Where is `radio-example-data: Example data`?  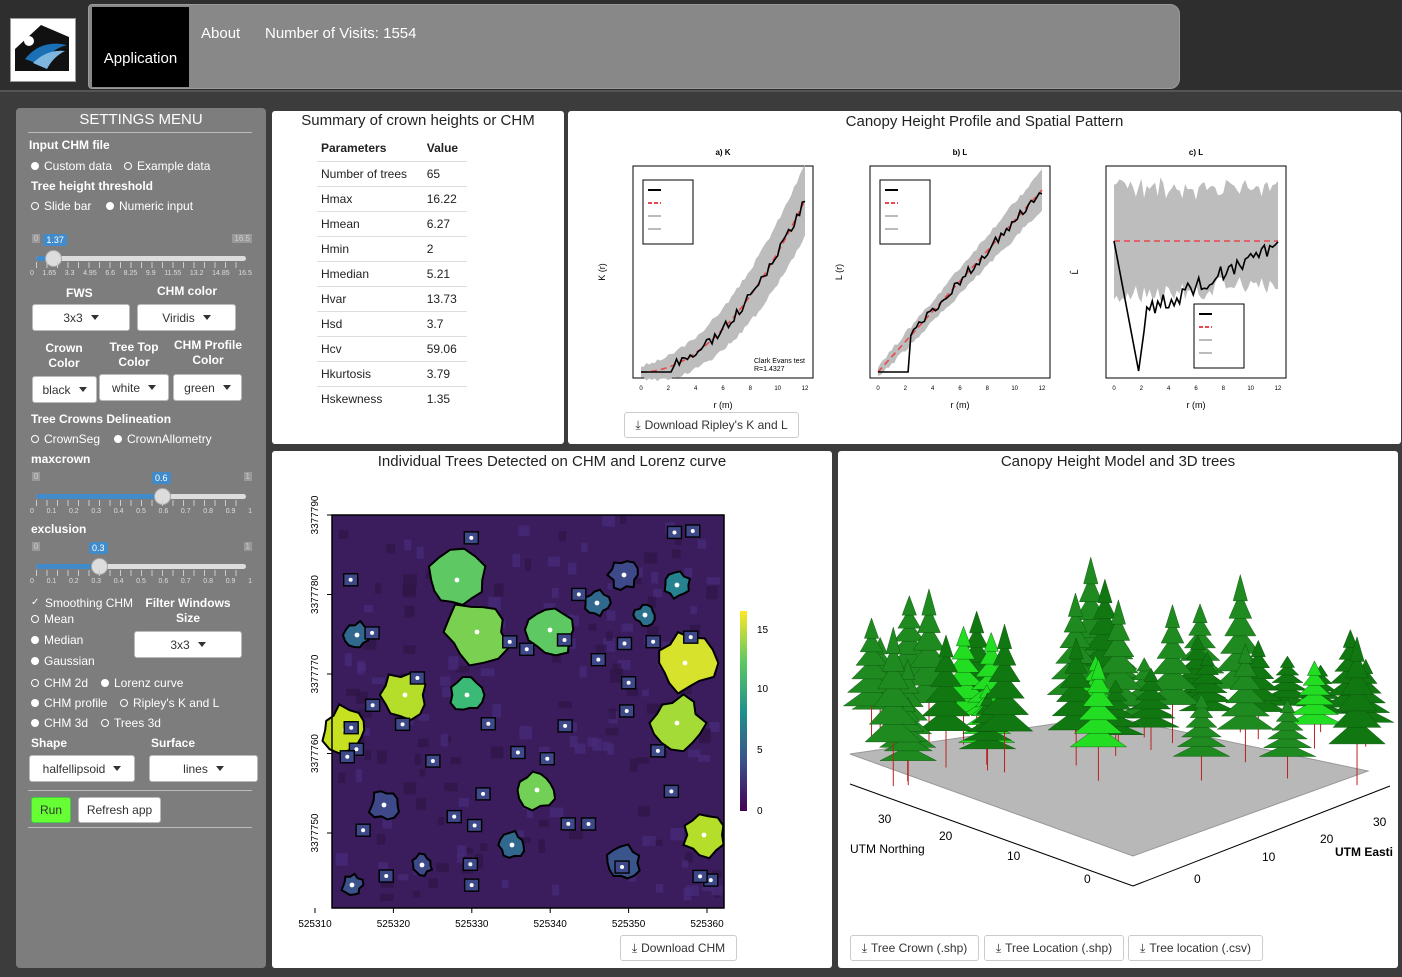
radio-example-data: Example data is located at coordinates (167, 166).